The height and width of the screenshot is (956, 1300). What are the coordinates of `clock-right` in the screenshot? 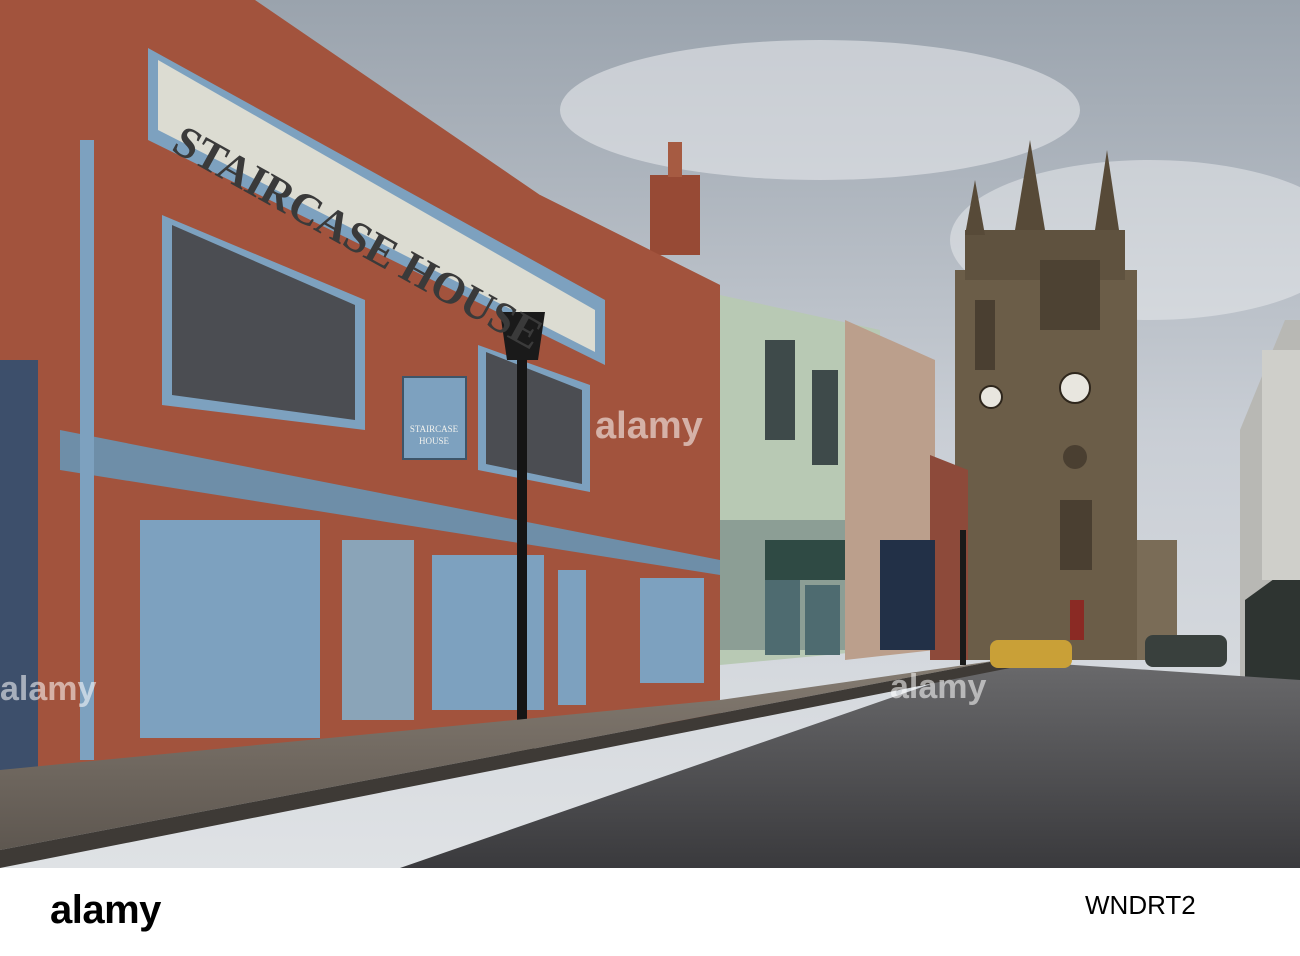 It's located at (1075, 388).